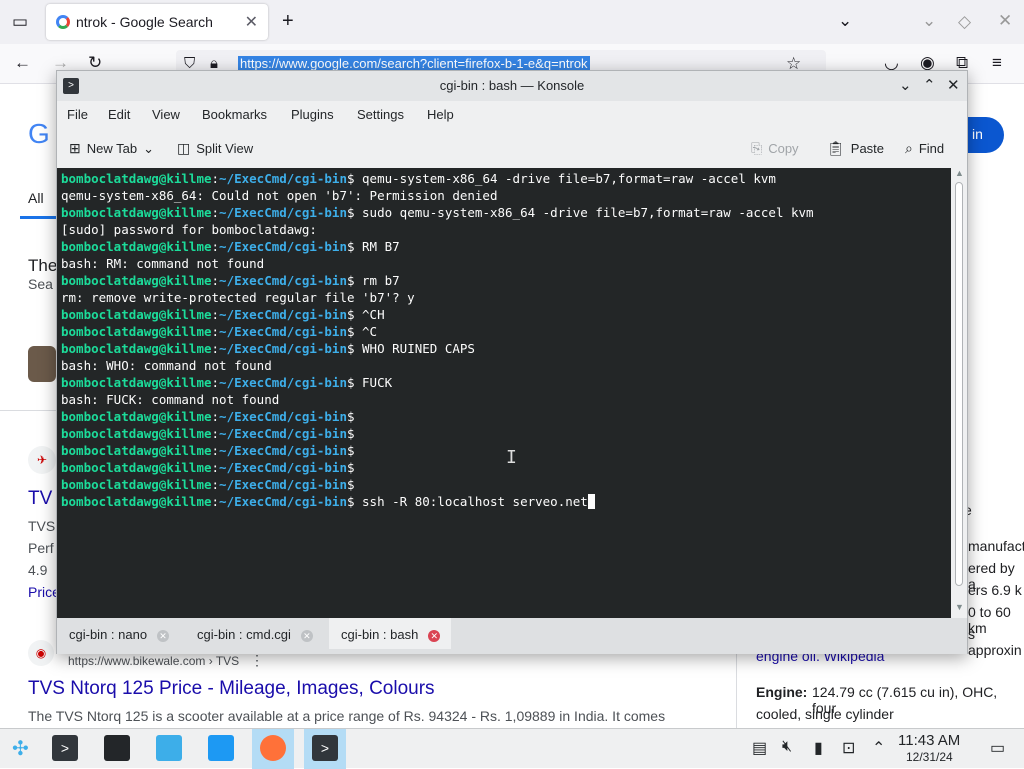  I want to click on terminal-line: bash: WHO: command not found, so click(437, 365).